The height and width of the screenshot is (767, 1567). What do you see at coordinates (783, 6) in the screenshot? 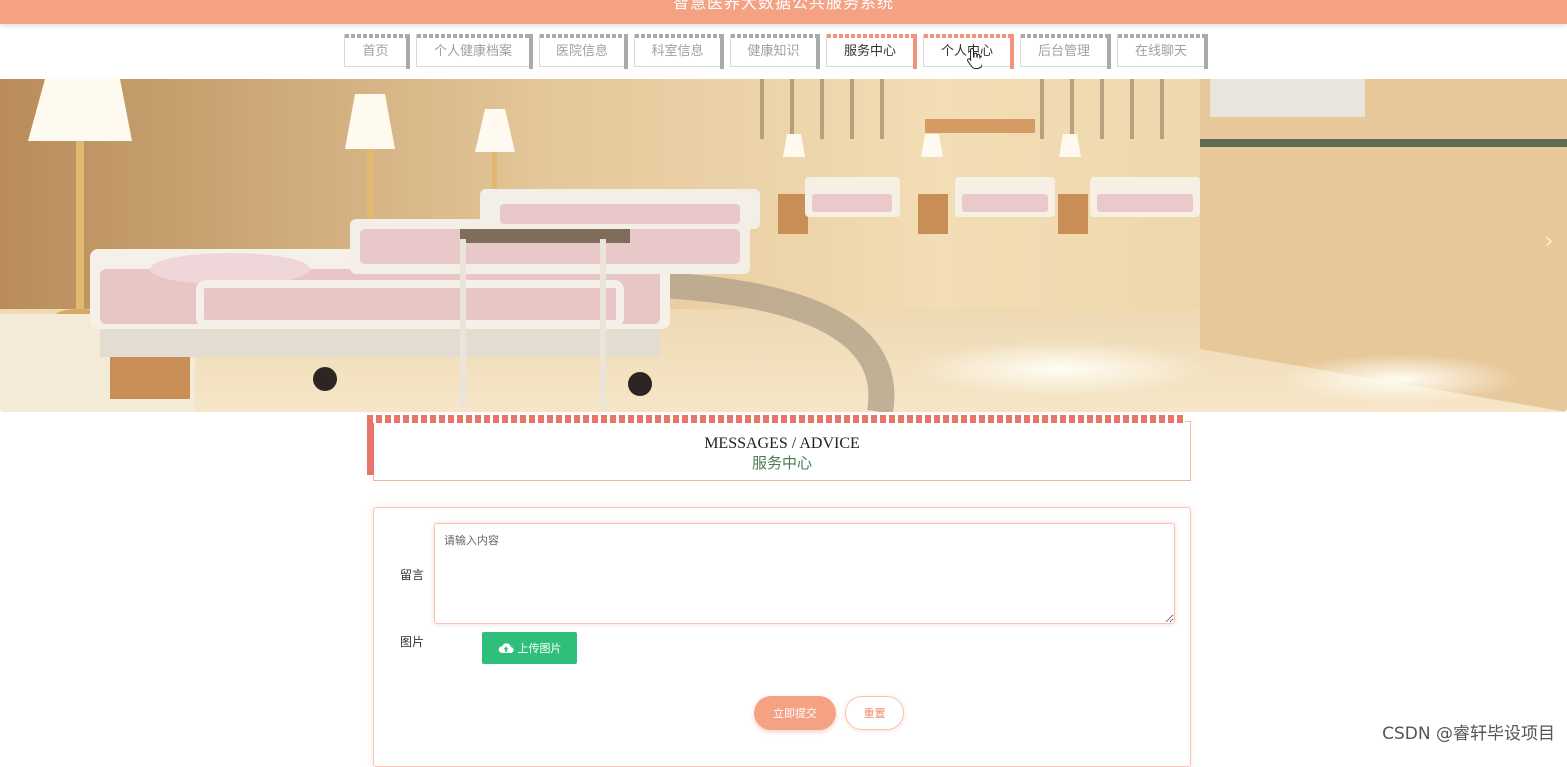
I see `app-title: 智慧医养大数据公共服务系统` at bounding box center [783, 6].